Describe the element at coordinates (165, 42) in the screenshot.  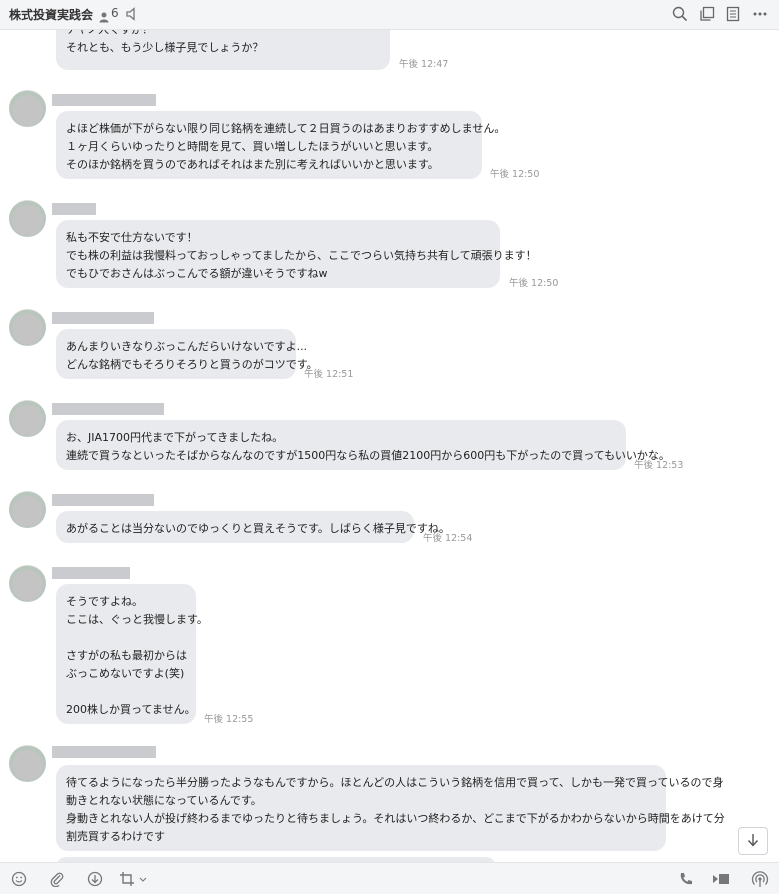
I see `message-text: ナヤノ人ぐすか？ それとも、もう少し様子見でしょうか？` at that location.